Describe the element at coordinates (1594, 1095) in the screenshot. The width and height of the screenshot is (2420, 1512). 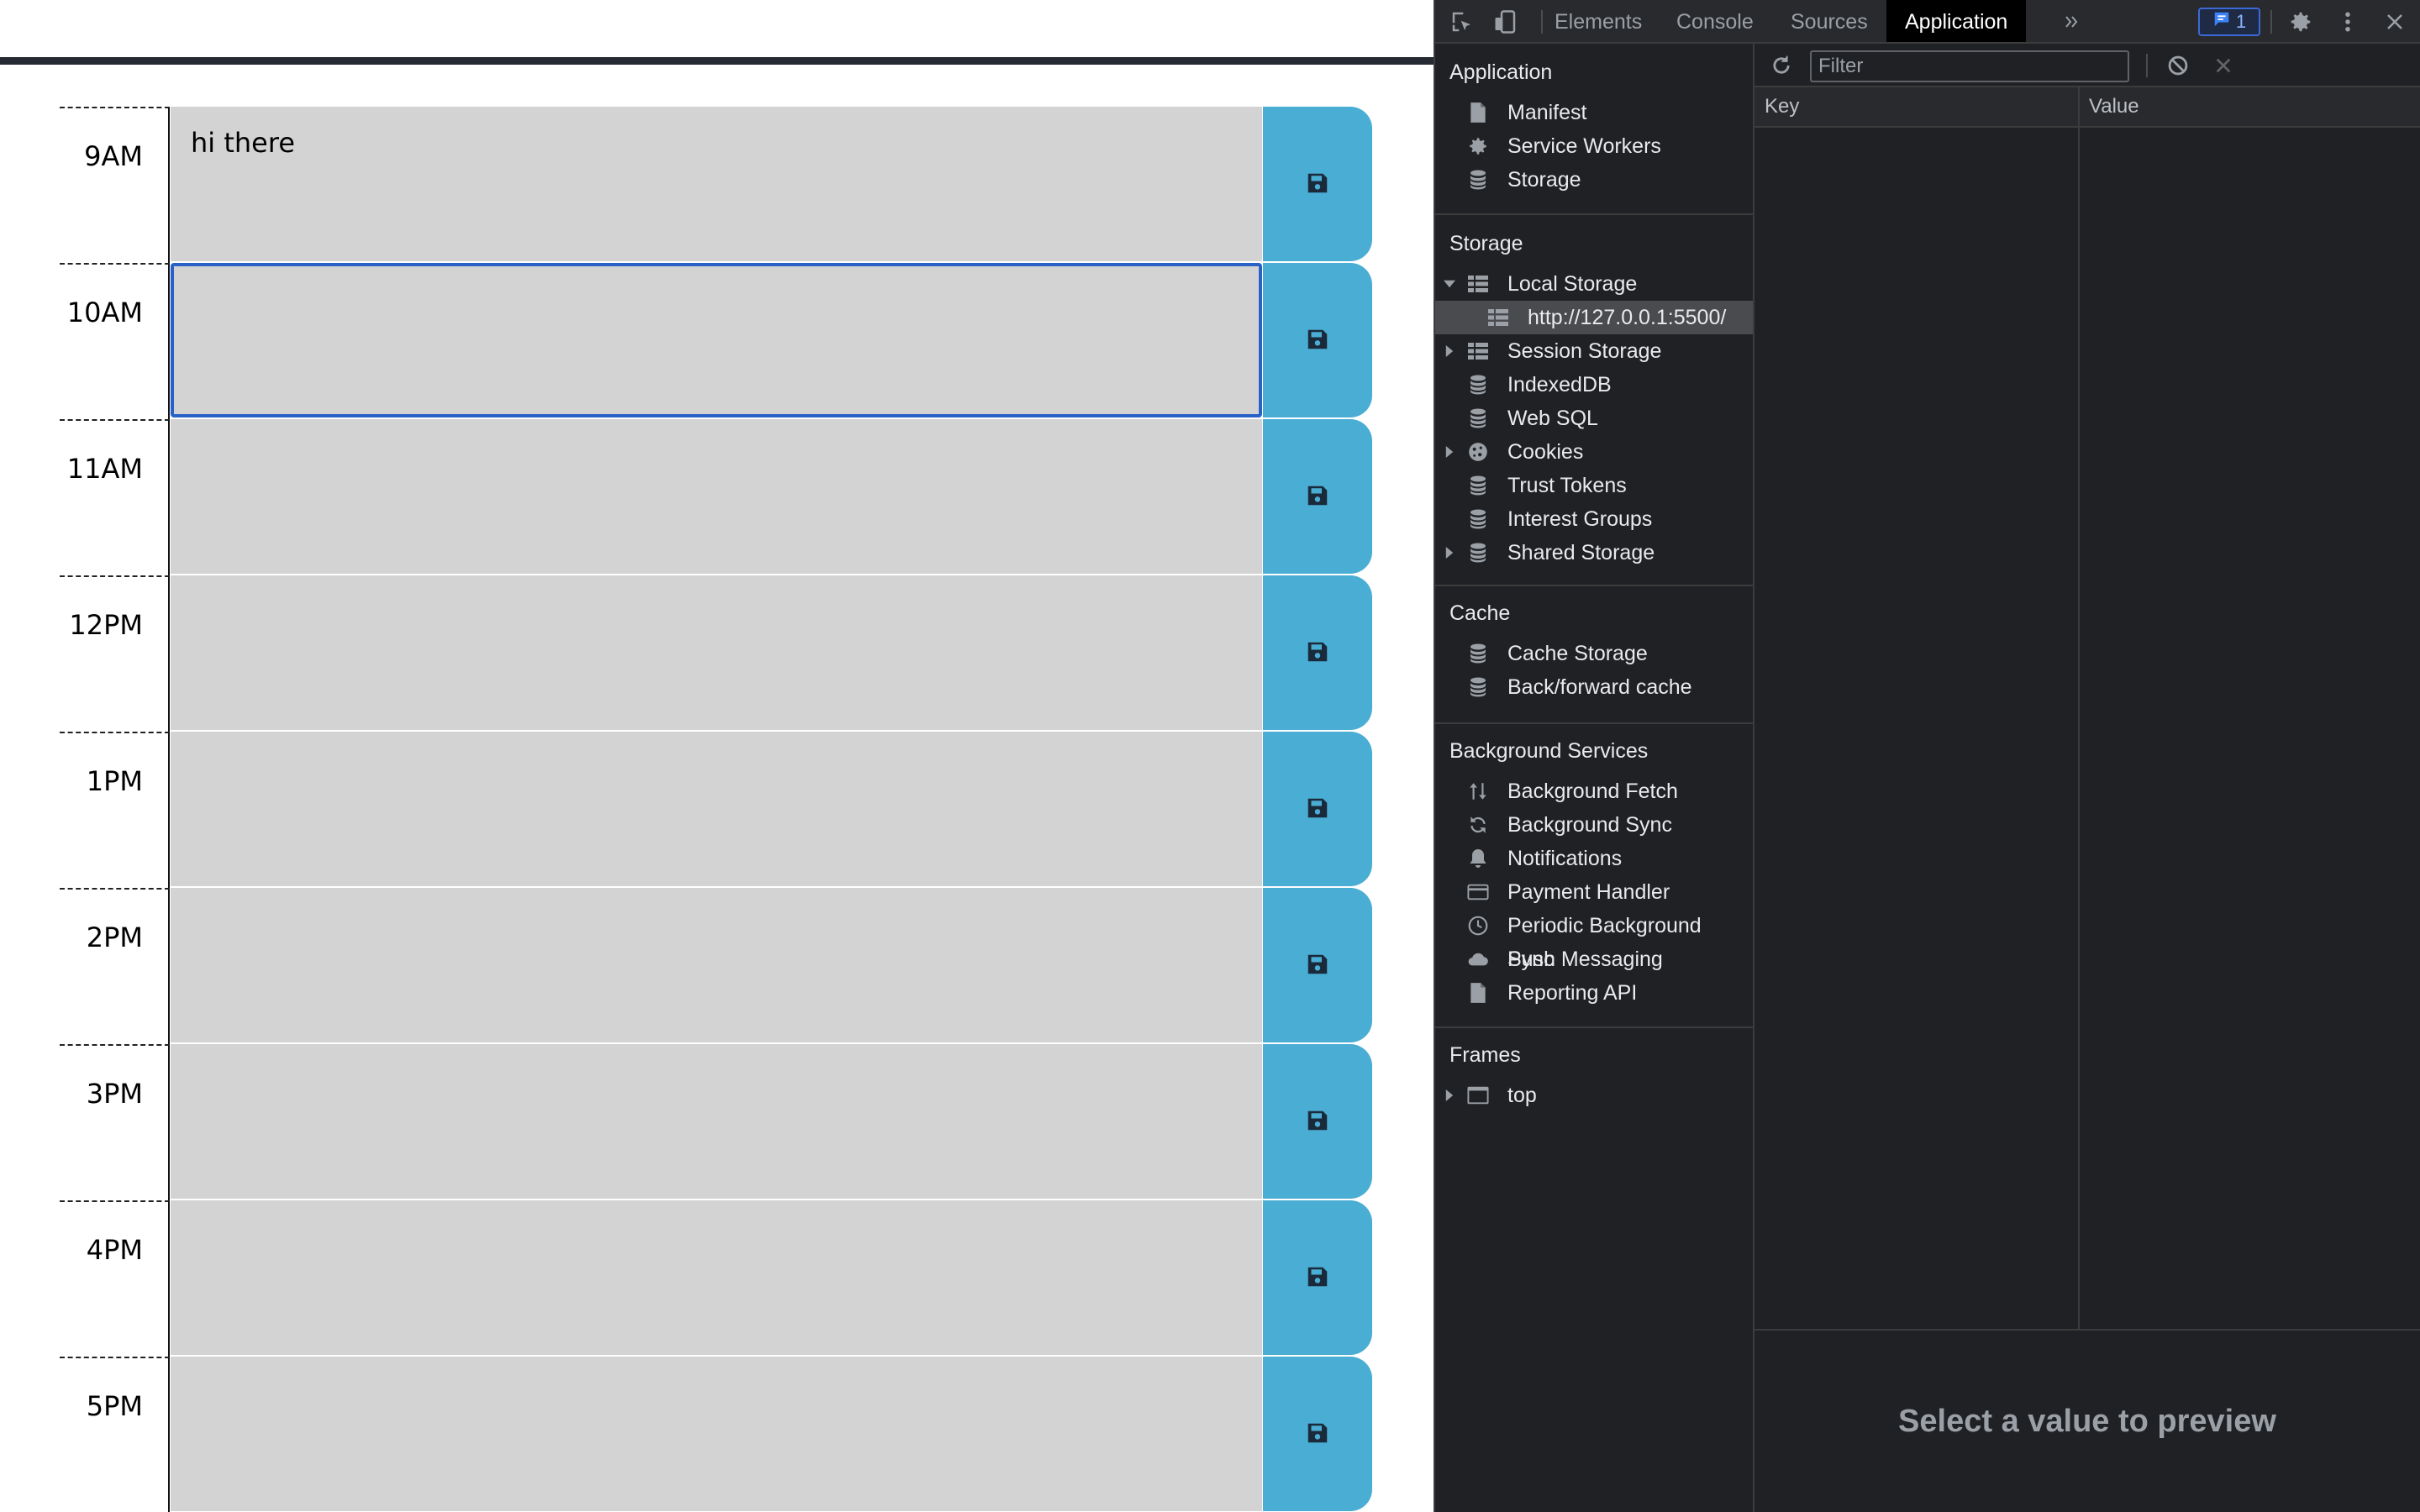
I see `sidebar-item-top: top` at that location.